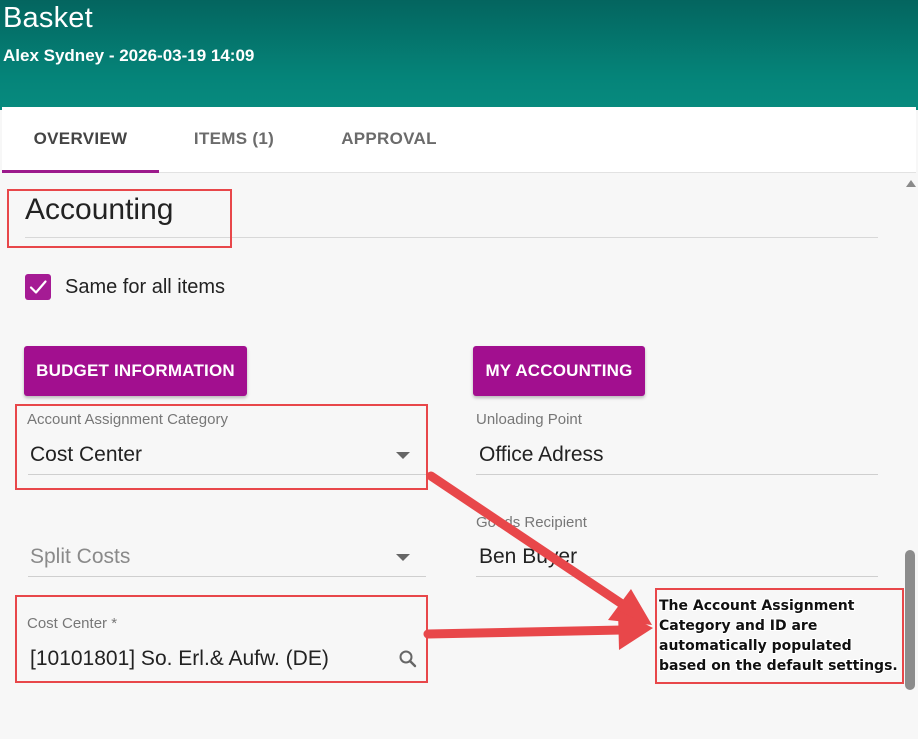 This screenshot has height=739, width=918. Describe the element at coordinates (135, 371) in the screenshot. I see `budget-information-button: BUDGET INFORMATION` at that location.